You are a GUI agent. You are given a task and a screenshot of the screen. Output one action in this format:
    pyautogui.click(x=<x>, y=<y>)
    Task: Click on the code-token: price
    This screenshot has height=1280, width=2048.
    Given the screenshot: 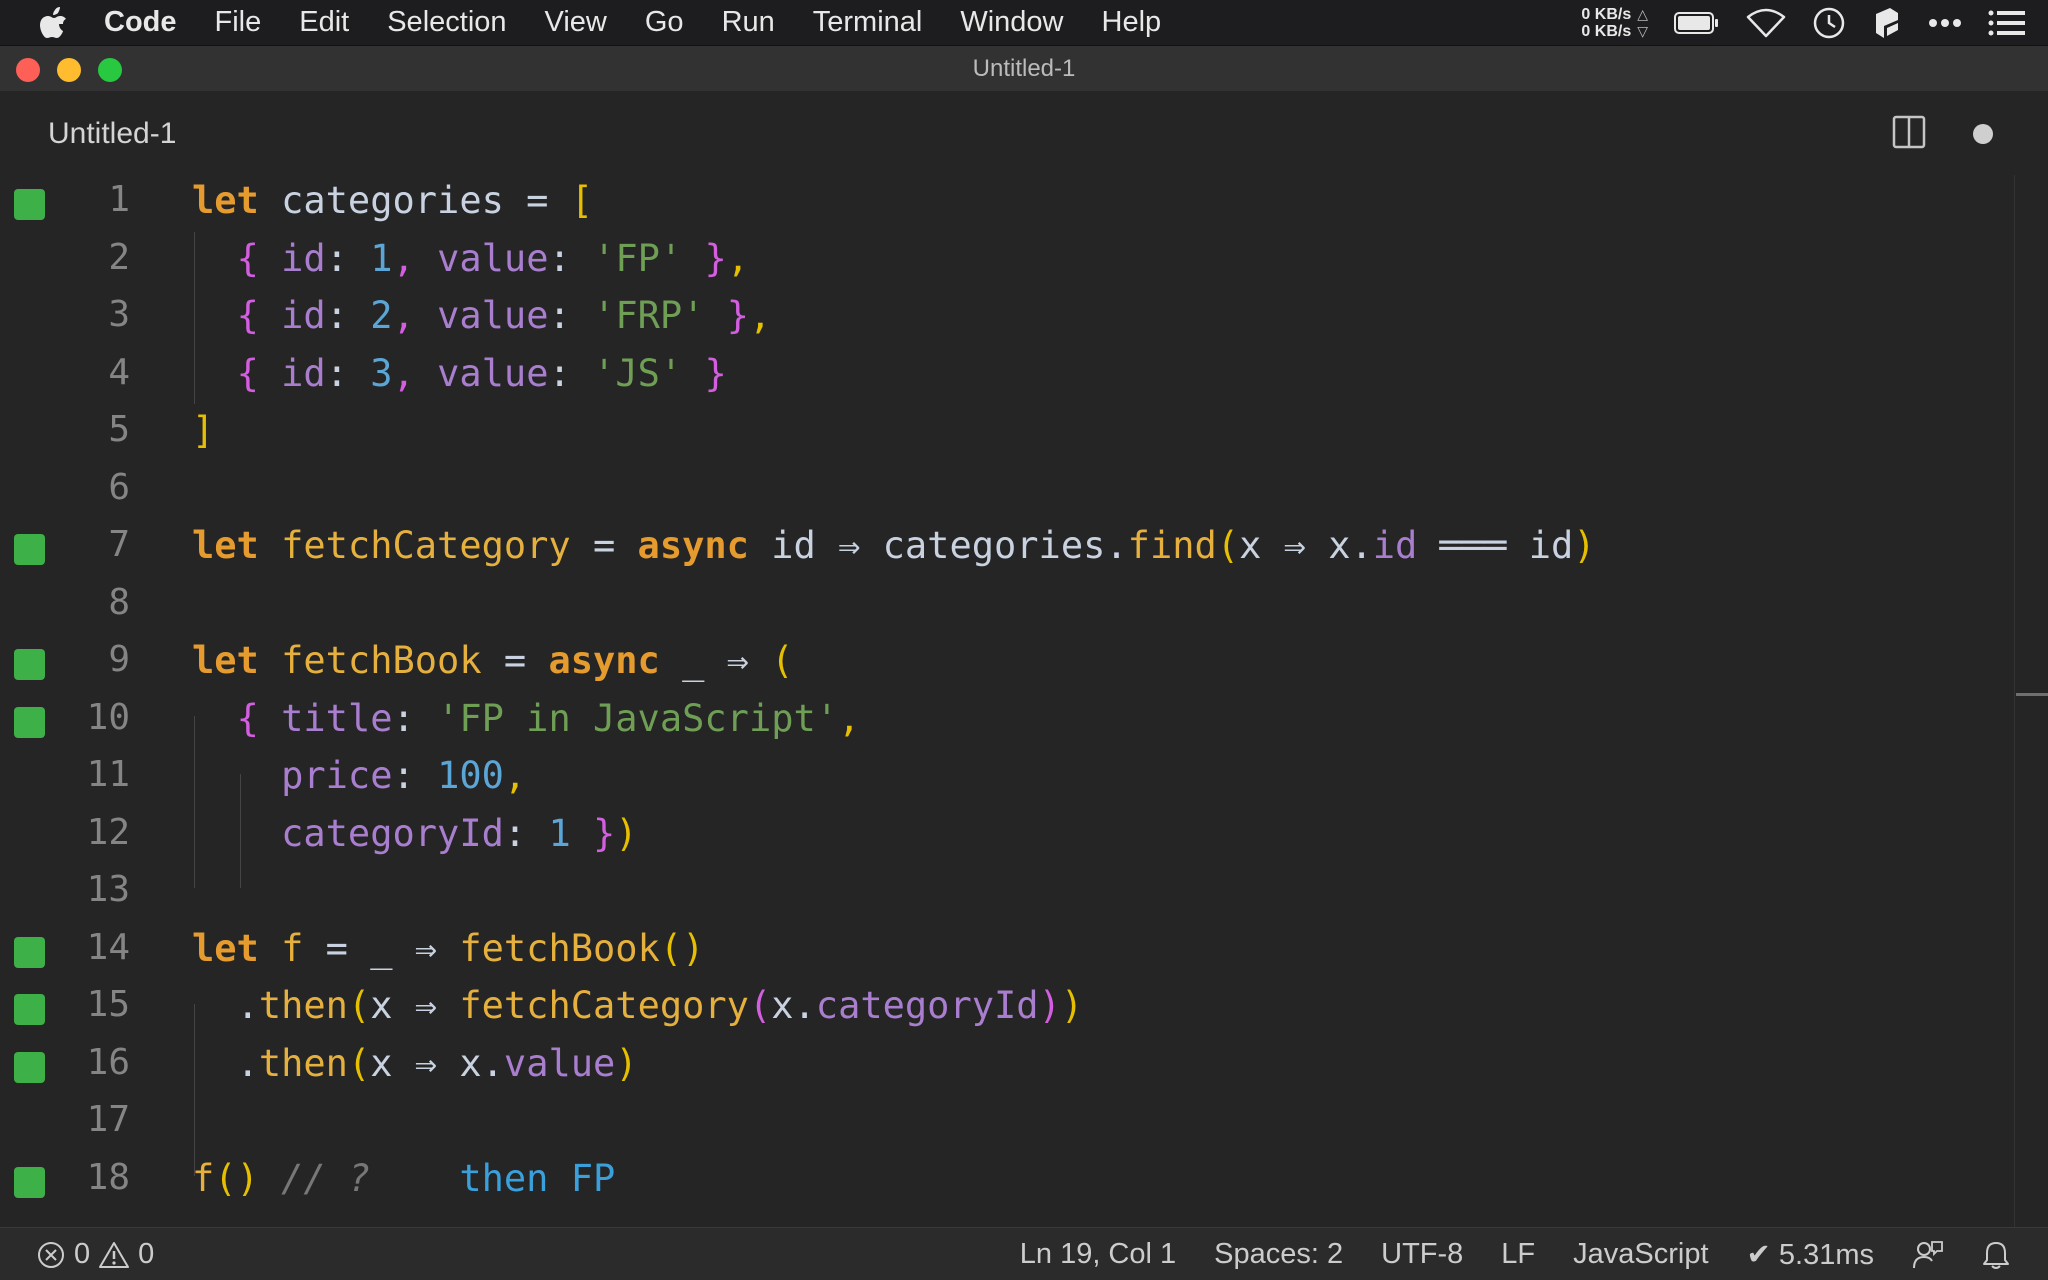 What is the action you would take?
    pyautogui.click(x=337, y=775)
    